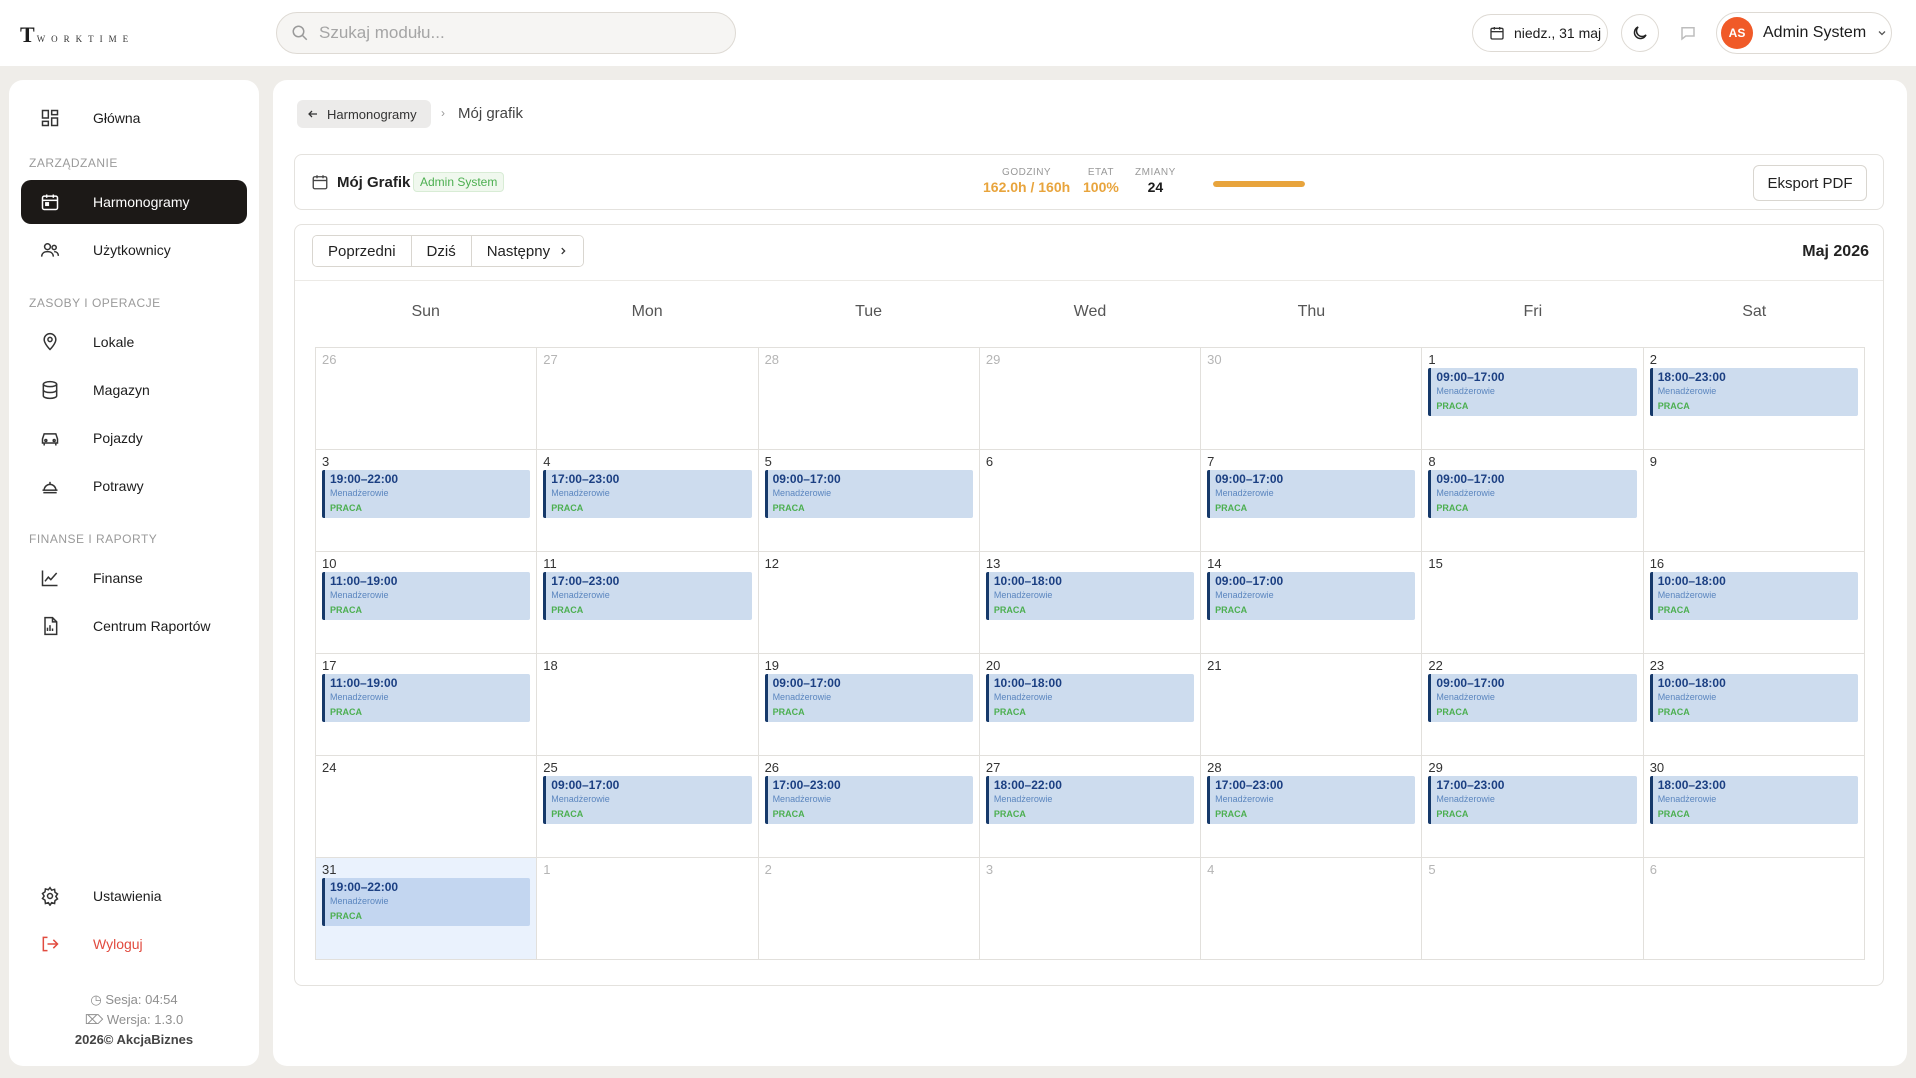 The width and height of the screenshot is (1916, 1078). I want to click on breadcrumb-back-button: Harmonogramy, so click(364, 114).